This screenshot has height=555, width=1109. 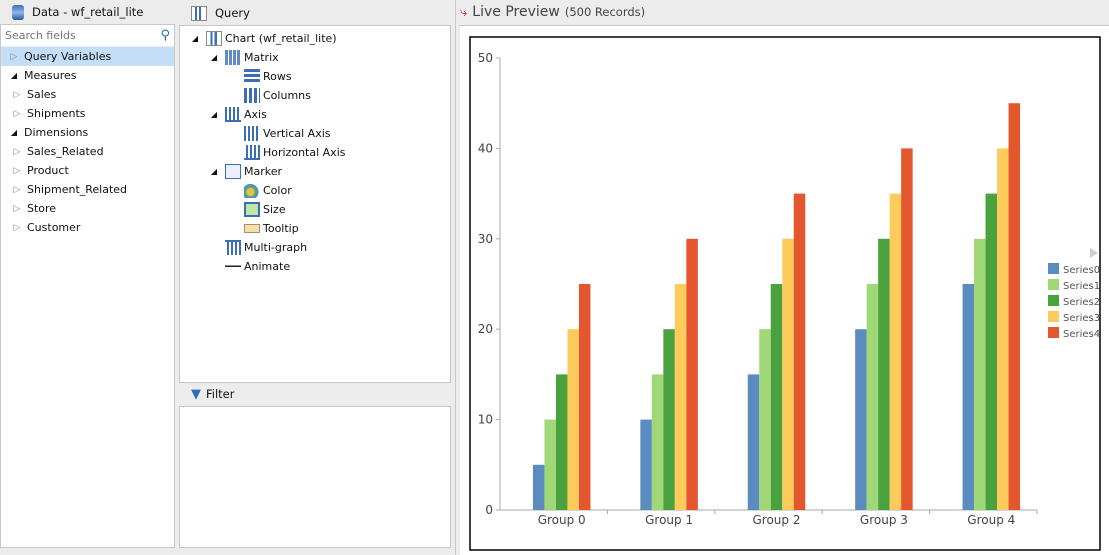 I want to click on vertical-axis-icon, so click(x=252, y=133).